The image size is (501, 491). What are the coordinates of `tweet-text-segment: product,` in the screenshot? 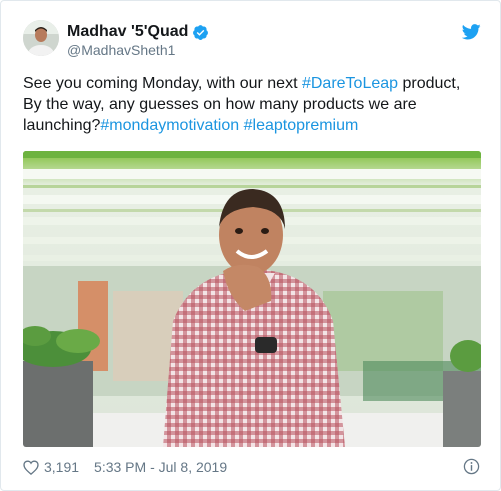 It's located at (429, 83).